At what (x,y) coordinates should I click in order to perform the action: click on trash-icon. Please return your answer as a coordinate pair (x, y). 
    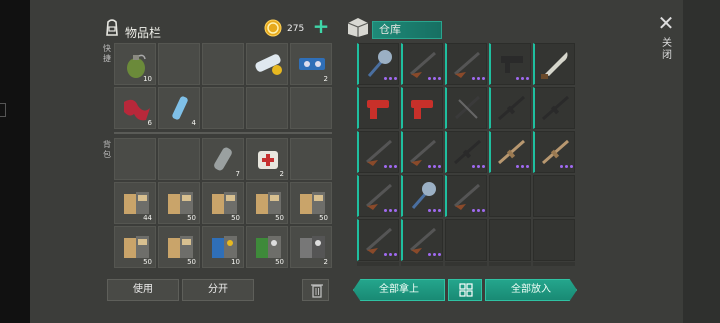
    Looking at the image, I should click on (317, 291).